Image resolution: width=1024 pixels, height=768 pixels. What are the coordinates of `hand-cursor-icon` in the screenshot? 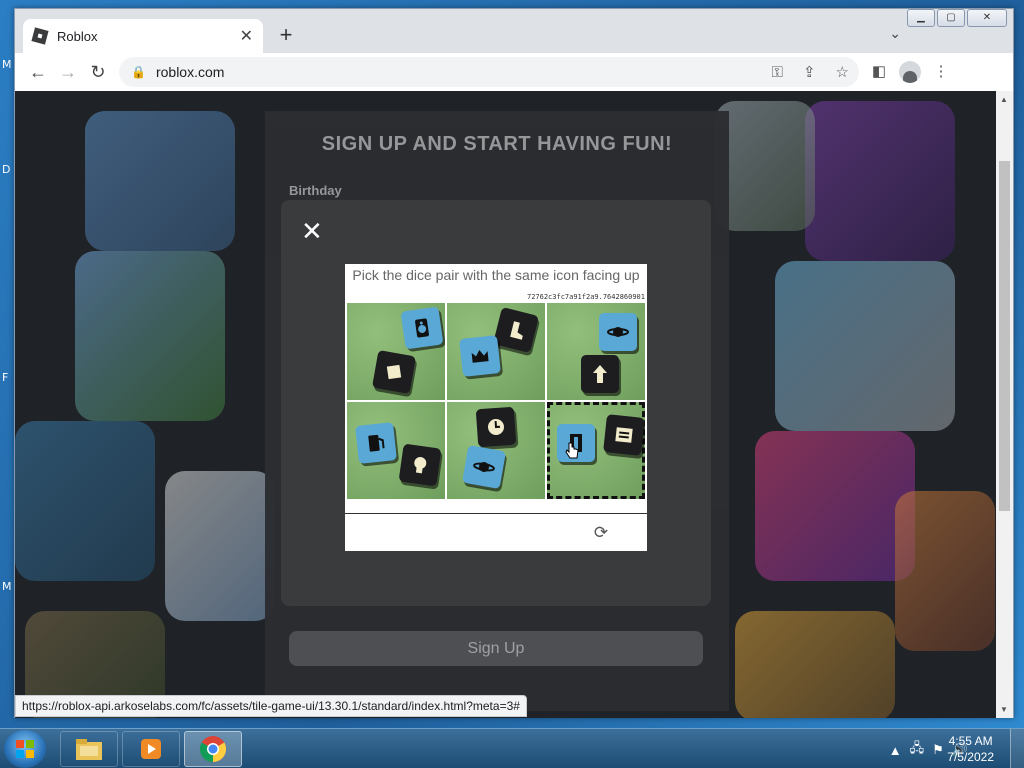 It's located at (572, 450).